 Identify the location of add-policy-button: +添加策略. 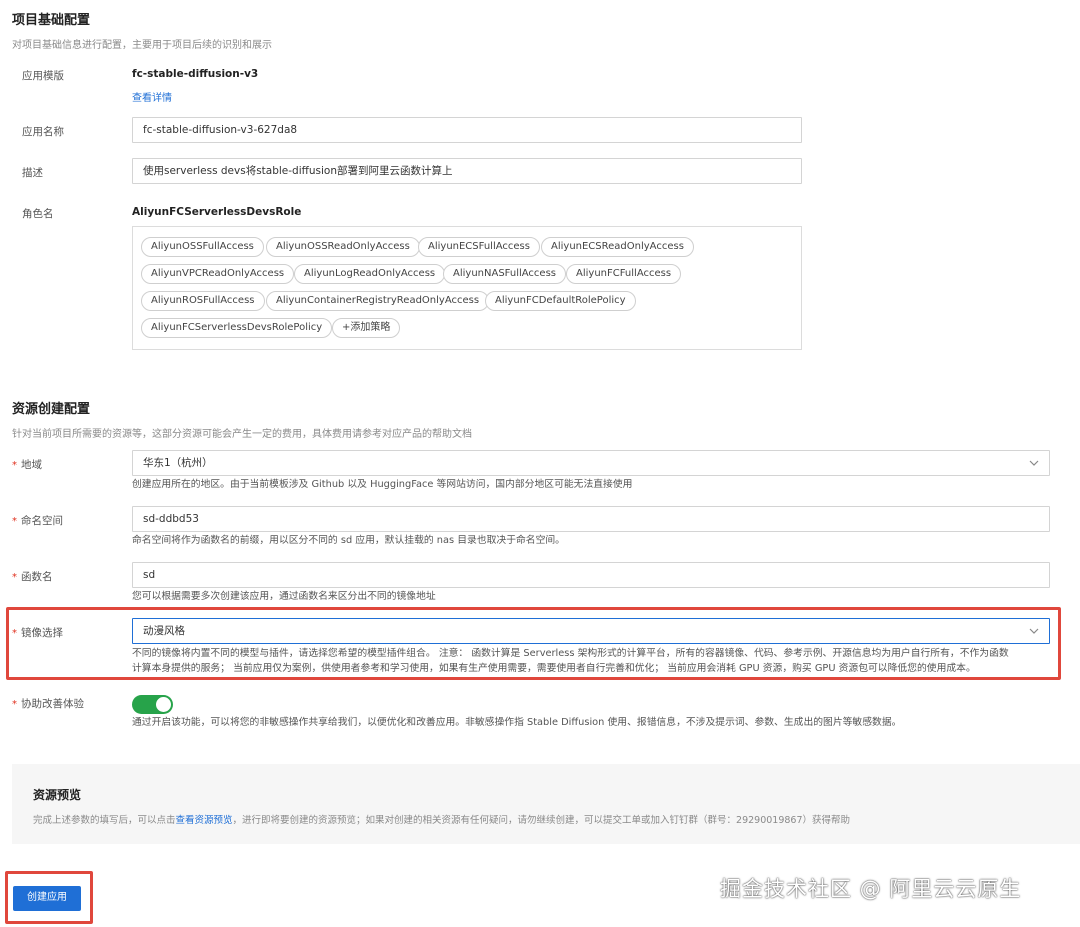
(366, 328).